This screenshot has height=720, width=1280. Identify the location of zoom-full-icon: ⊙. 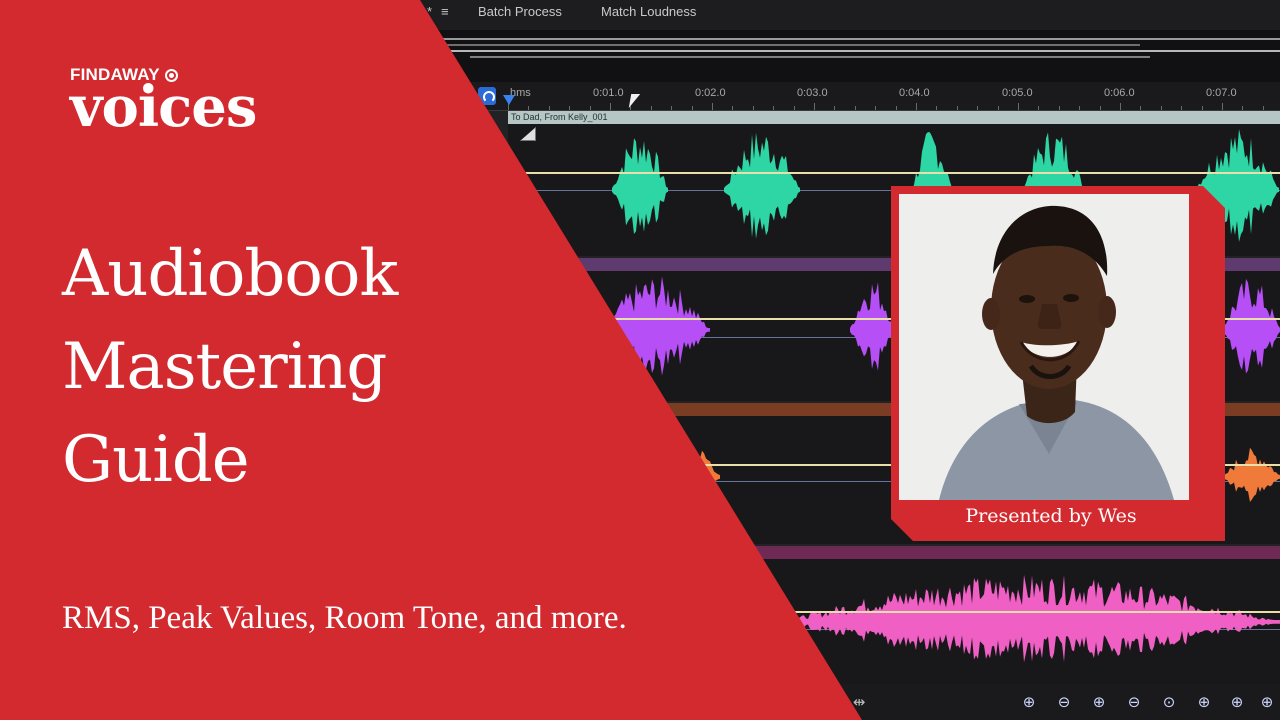
(1169, 702).